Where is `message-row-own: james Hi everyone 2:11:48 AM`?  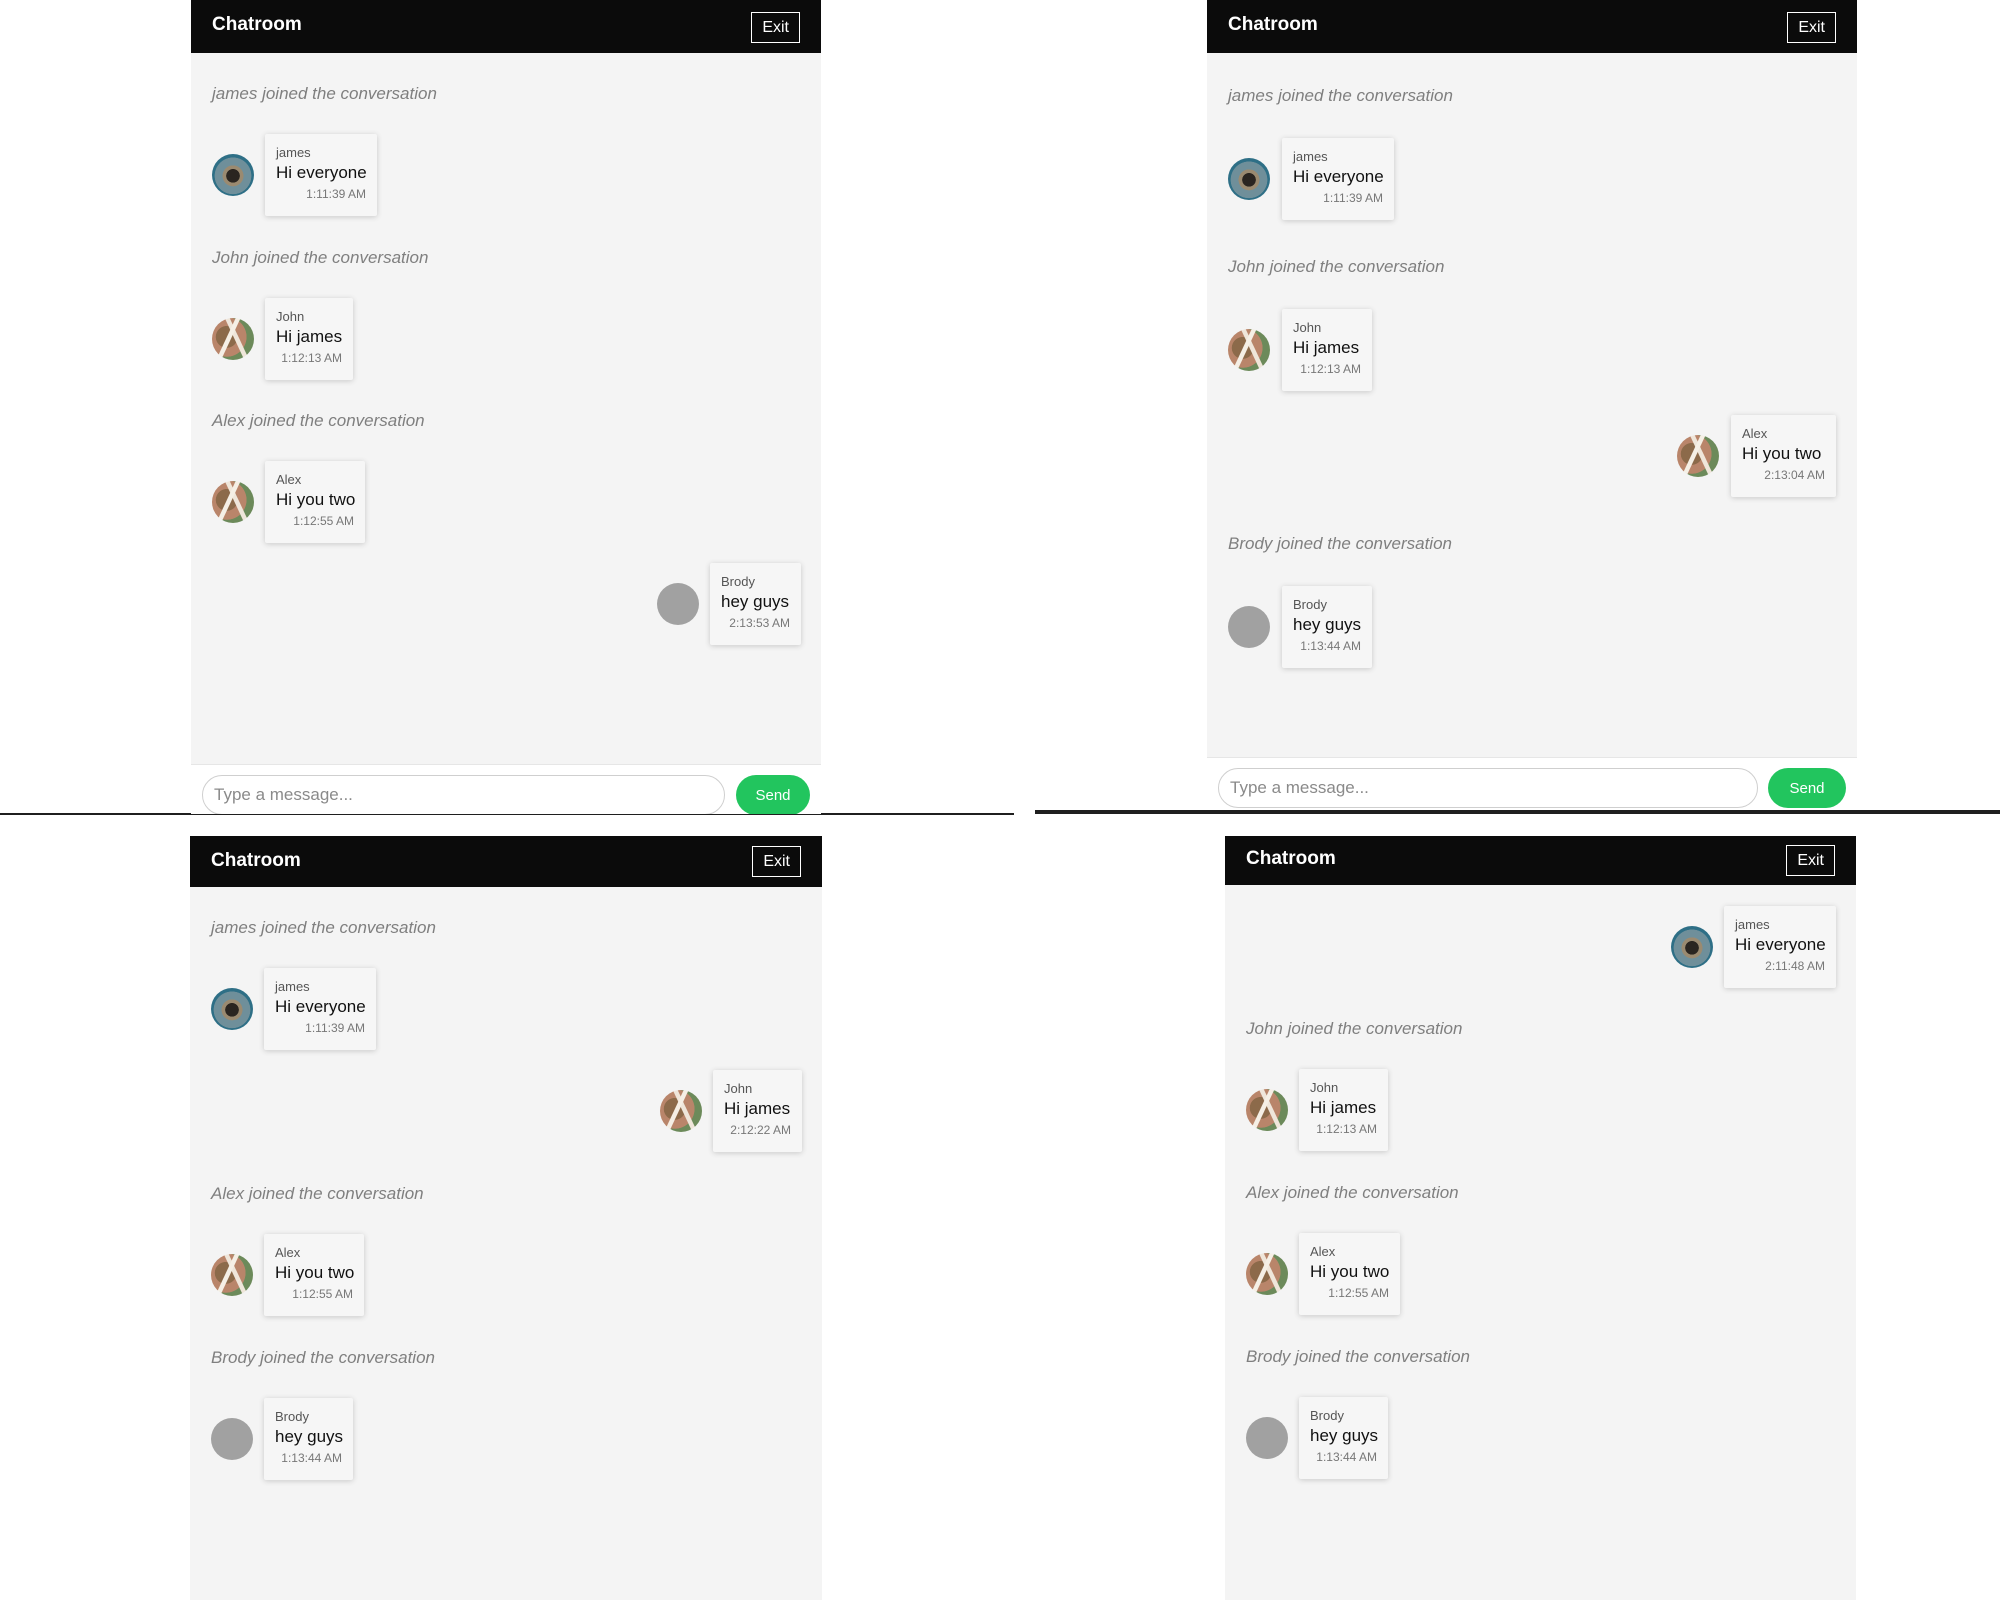 message-row-own: james Hi everyone 2:11:48 AM is located at coordinates (1753, 947).